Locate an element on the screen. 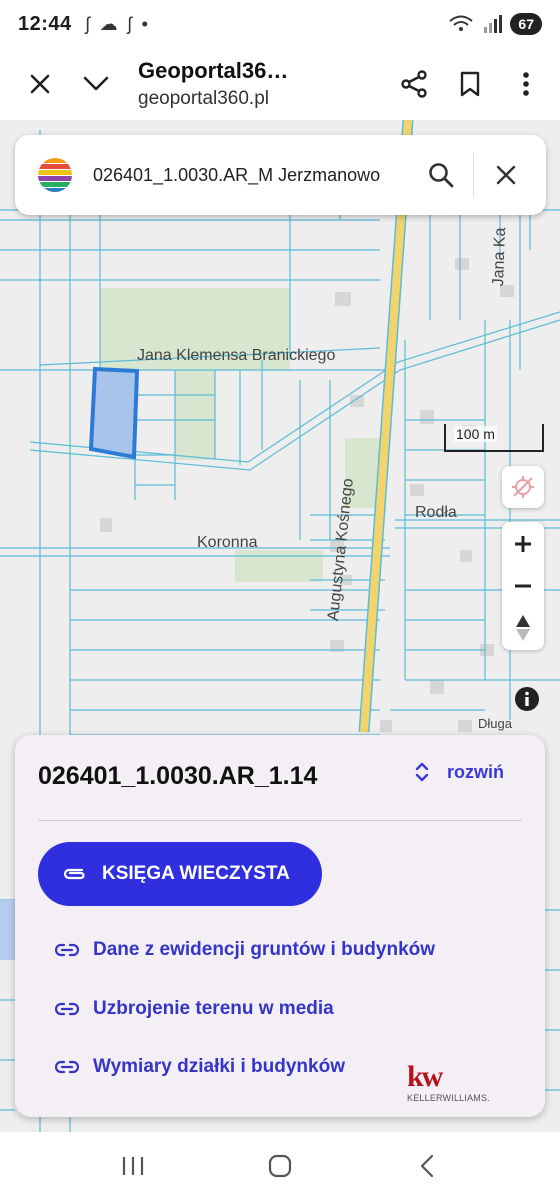  bookmark-button is located at coordinates (470, 84).